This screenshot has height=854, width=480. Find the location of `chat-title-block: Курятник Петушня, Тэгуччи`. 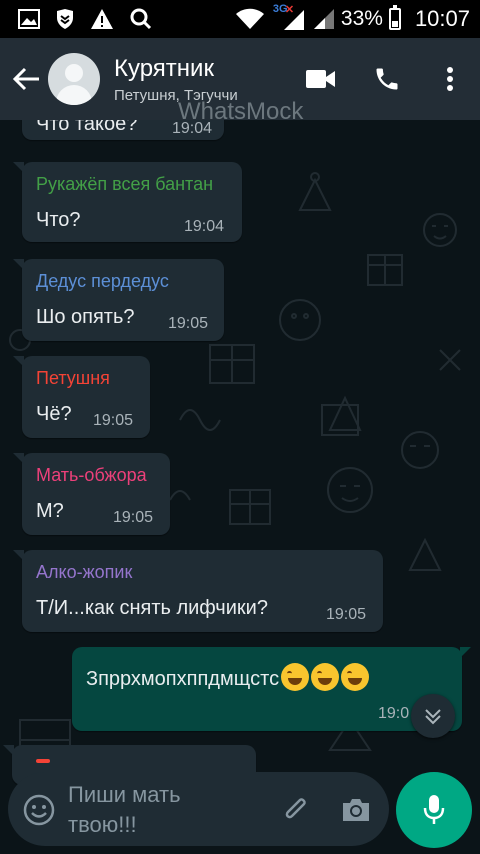

chat-title-block: Курятник Петушня, Тэгуччи is located at coordinates (189, 79).